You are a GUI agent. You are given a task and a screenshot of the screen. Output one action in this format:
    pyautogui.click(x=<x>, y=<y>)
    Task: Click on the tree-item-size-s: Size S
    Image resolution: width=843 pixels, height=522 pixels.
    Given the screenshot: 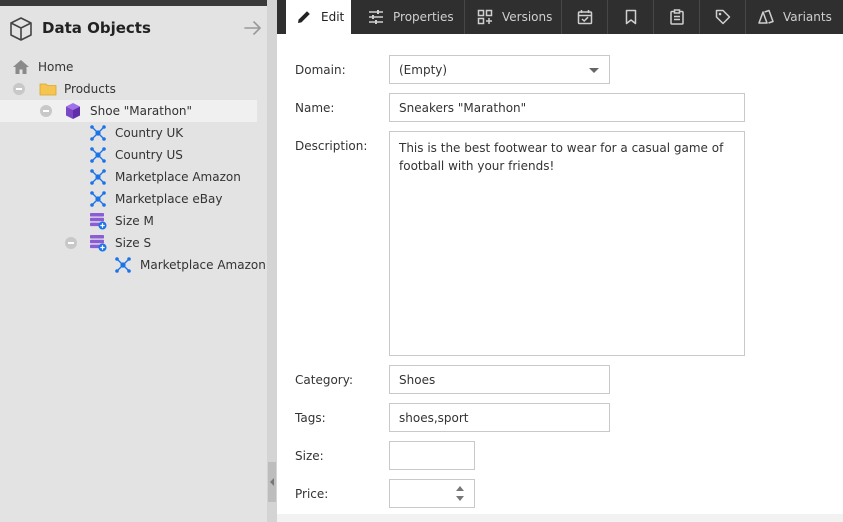 What is the action you would take?
    pyautogui.click(x=128, y=243)
    